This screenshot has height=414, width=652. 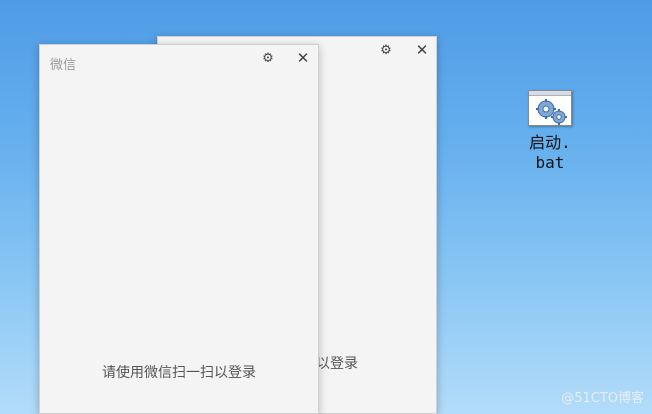 I want to click on watermark: @51CTO博客, so click(x=602, y=398).